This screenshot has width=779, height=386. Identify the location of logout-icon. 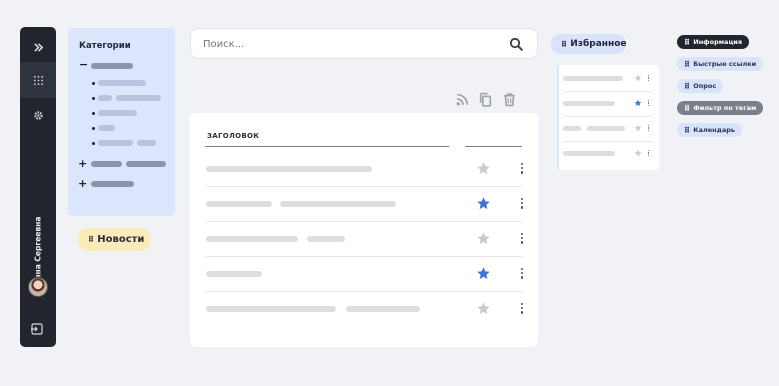
(38, 329).